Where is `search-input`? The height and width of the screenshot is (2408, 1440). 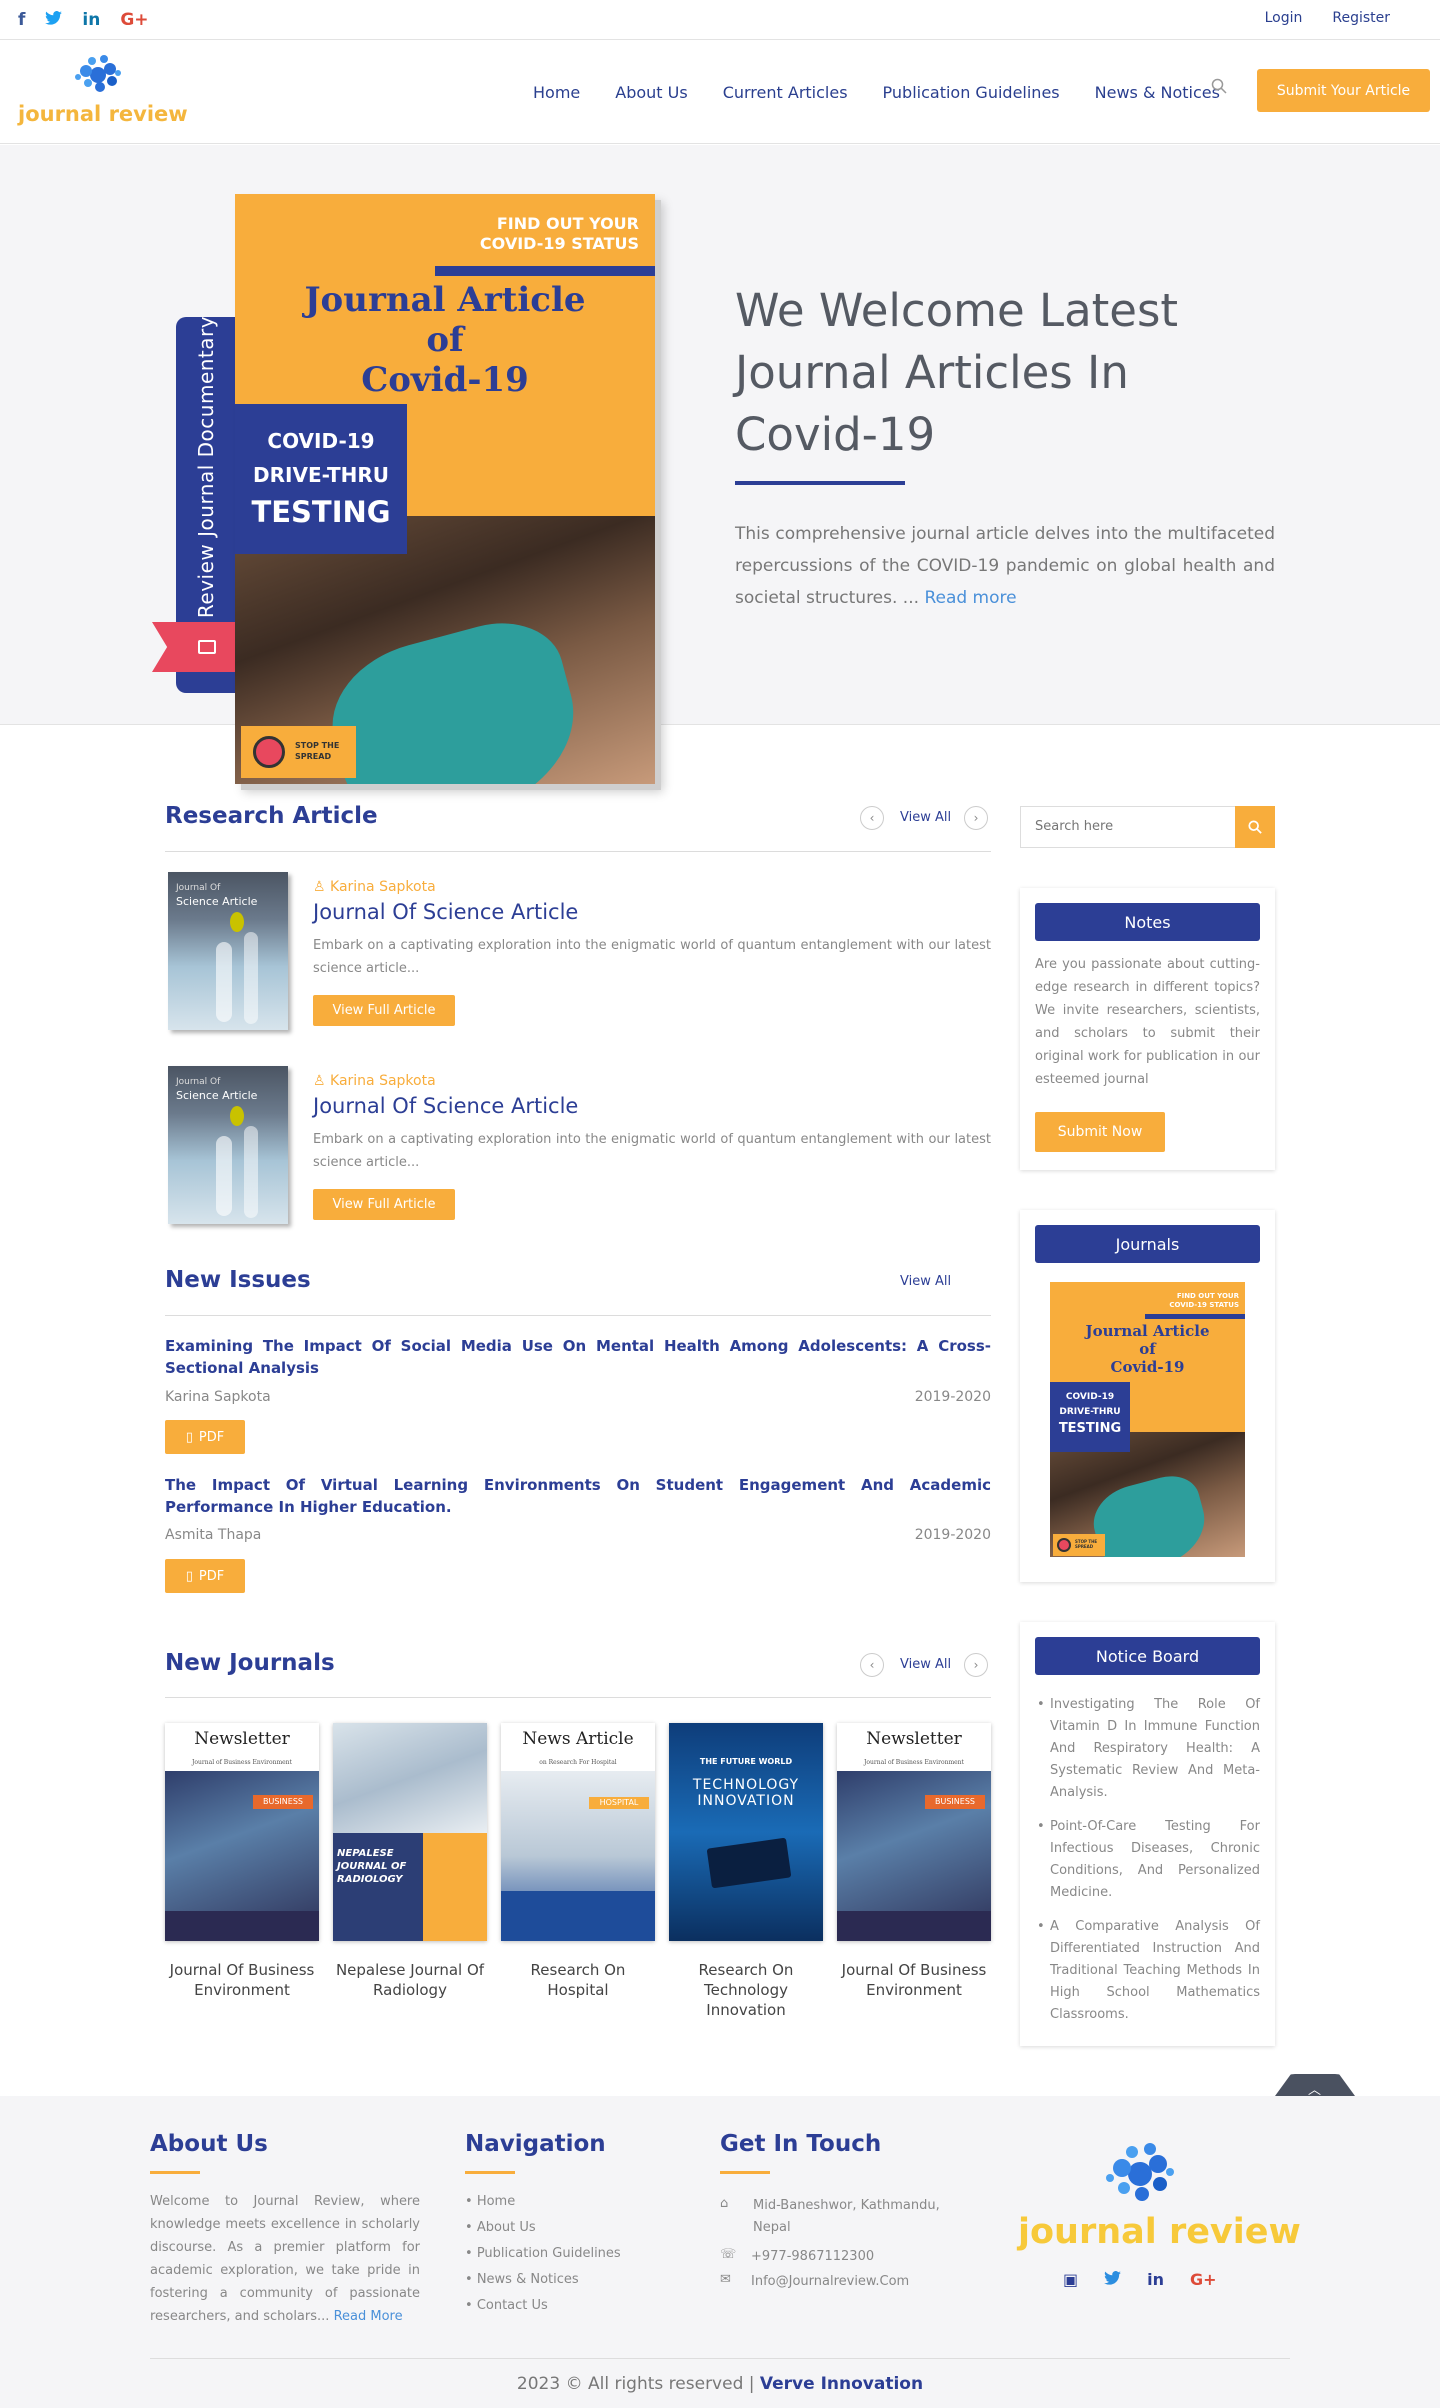 search-input is located at coordinates (1125, 826).